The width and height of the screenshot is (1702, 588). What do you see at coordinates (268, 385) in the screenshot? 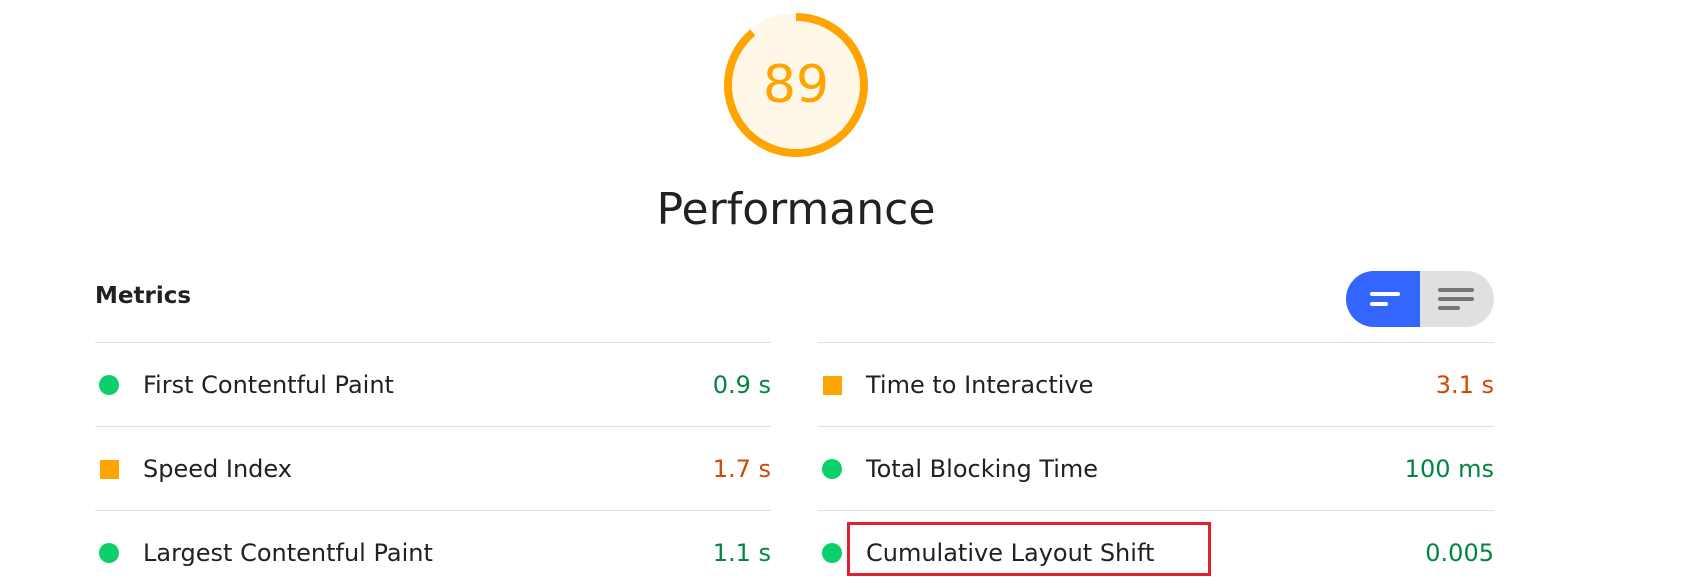
I see `metric-label: First Contentful Paint` at bounding box center [268, 385].